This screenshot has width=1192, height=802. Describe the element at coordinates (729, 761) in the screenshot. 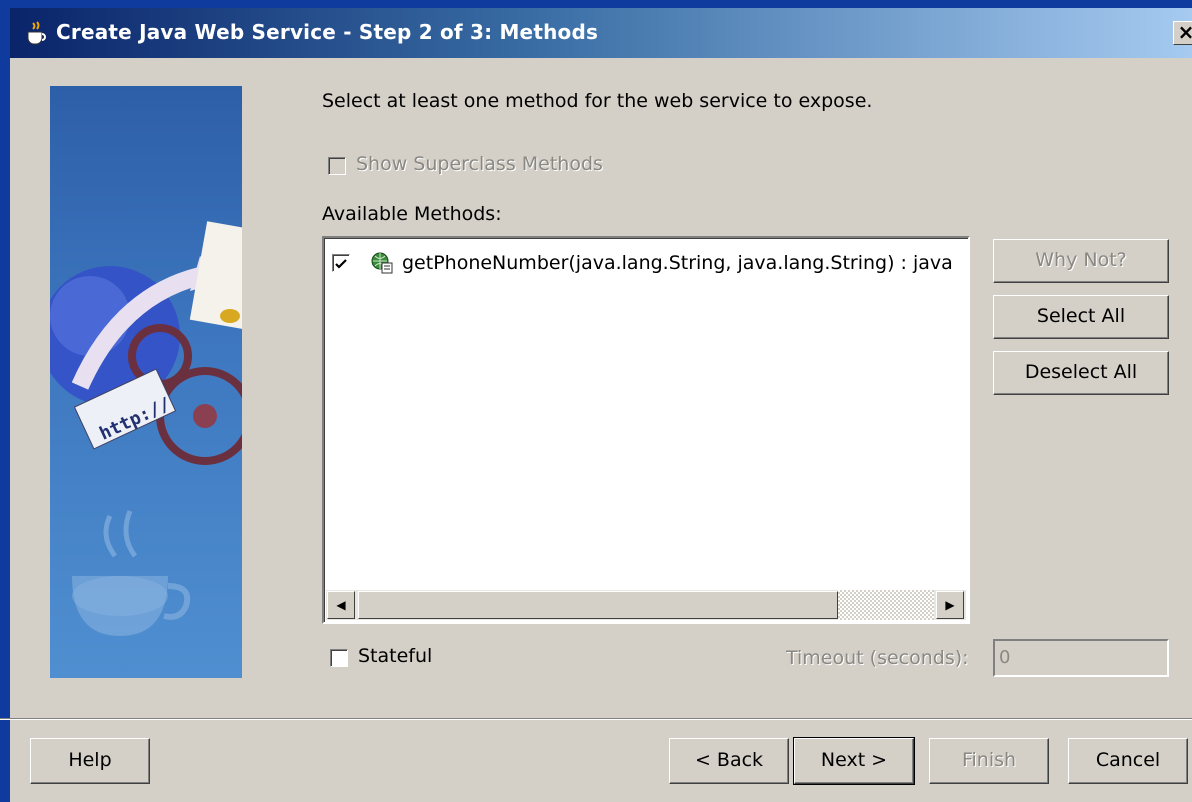

I see `back-button: < Back` at that location.